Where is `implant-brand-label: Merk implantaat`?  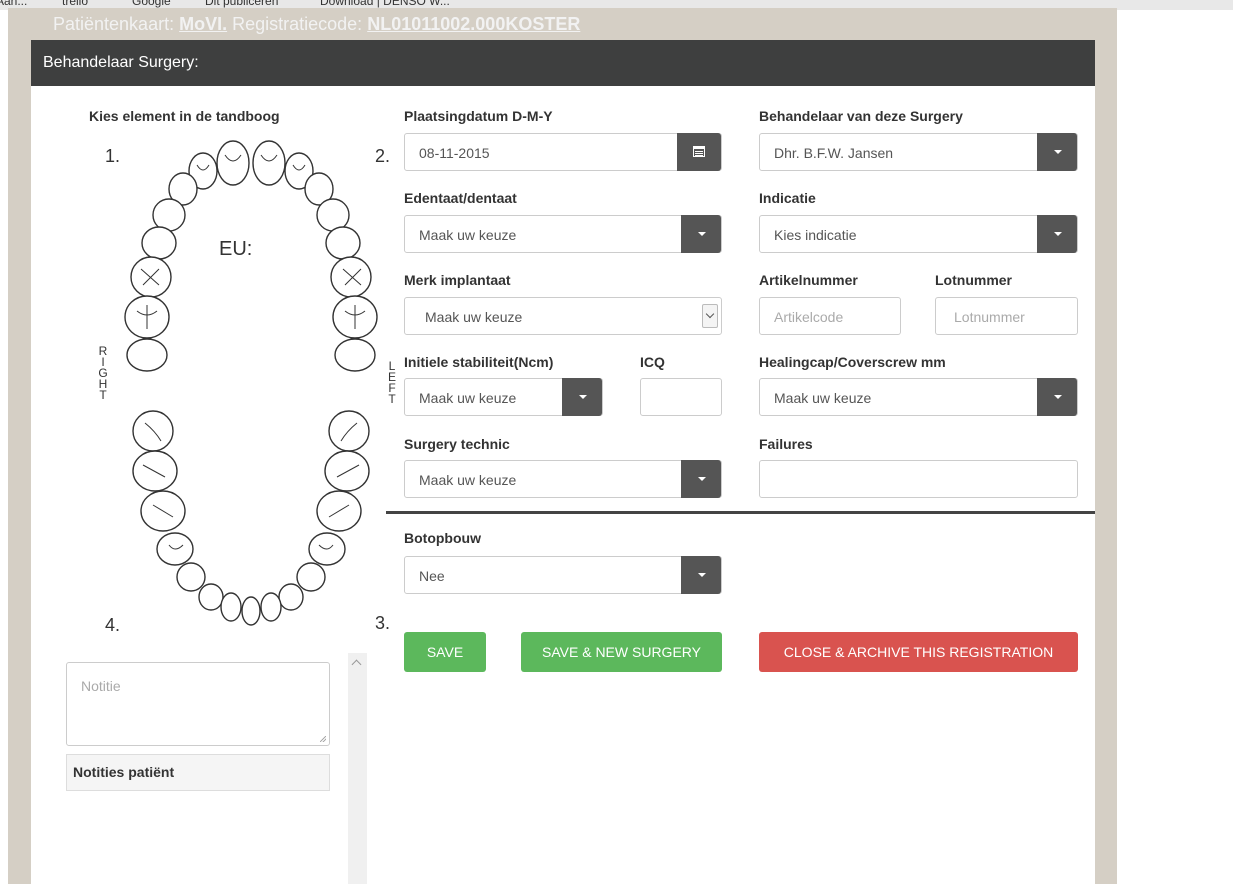
implant-brand-label: Merk implantaat is located at coordinates (457, 280).